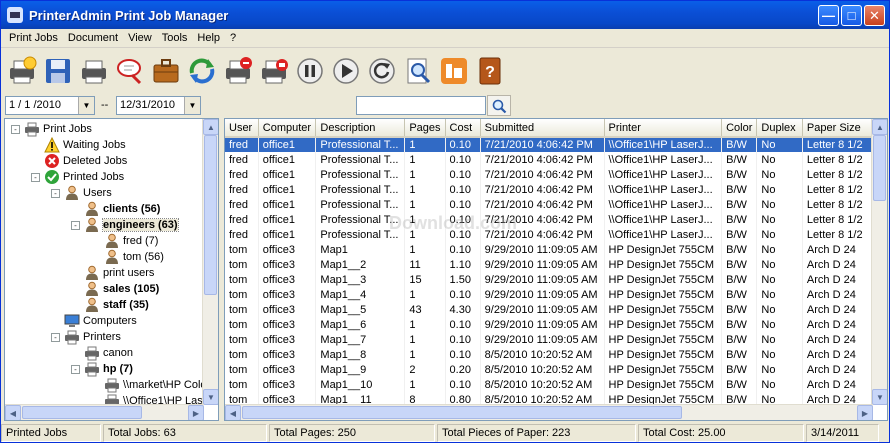  What do you see at coordinates (779, 128) in the screenshot?
I see `column-header-duplex: Duplex` at bounding box center [779, 128].